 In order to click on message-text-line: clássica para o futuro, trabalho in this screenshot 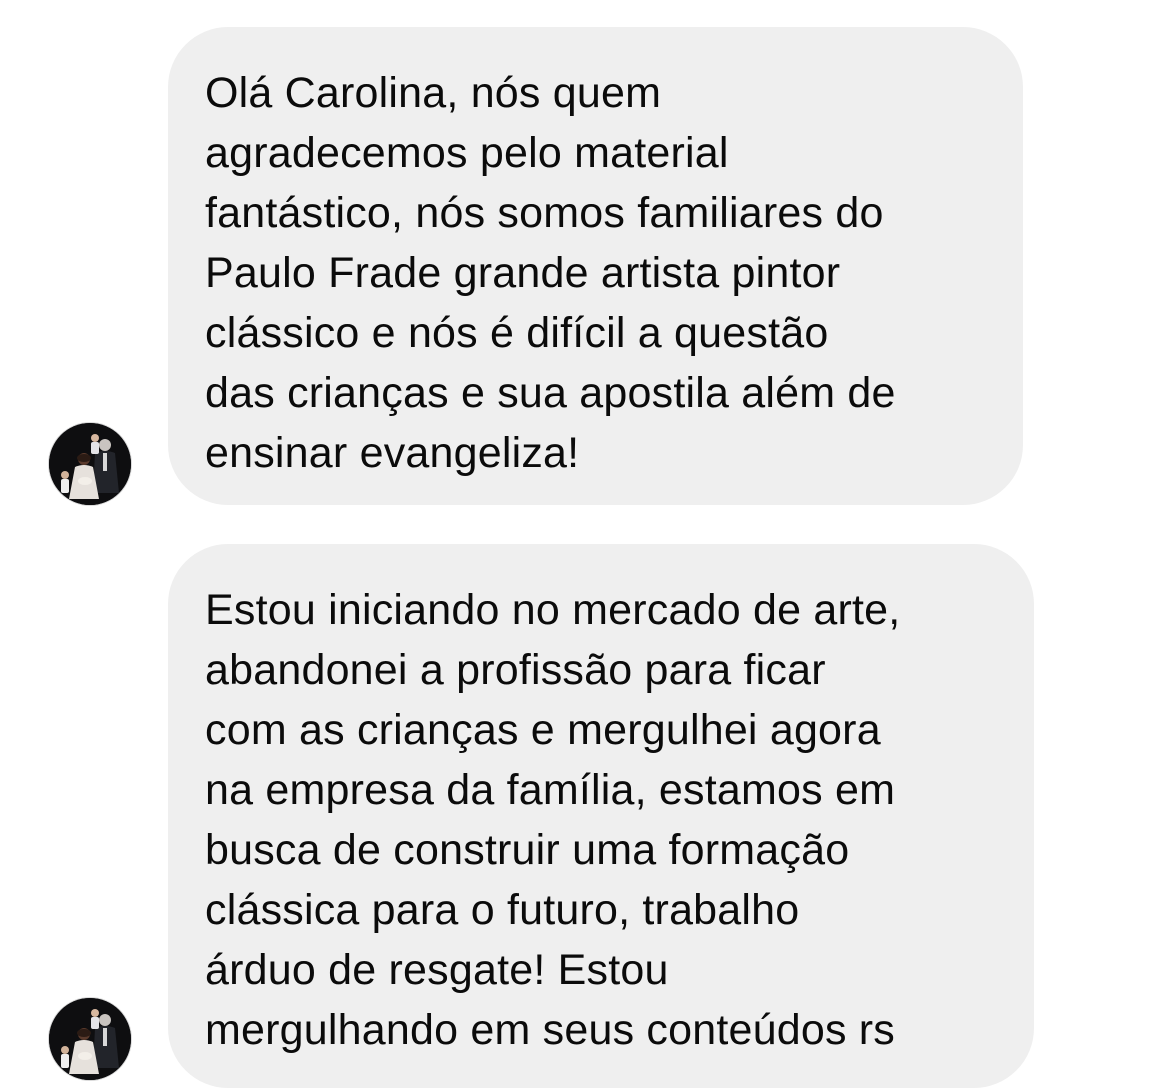, I will do `click(502, 910)`.